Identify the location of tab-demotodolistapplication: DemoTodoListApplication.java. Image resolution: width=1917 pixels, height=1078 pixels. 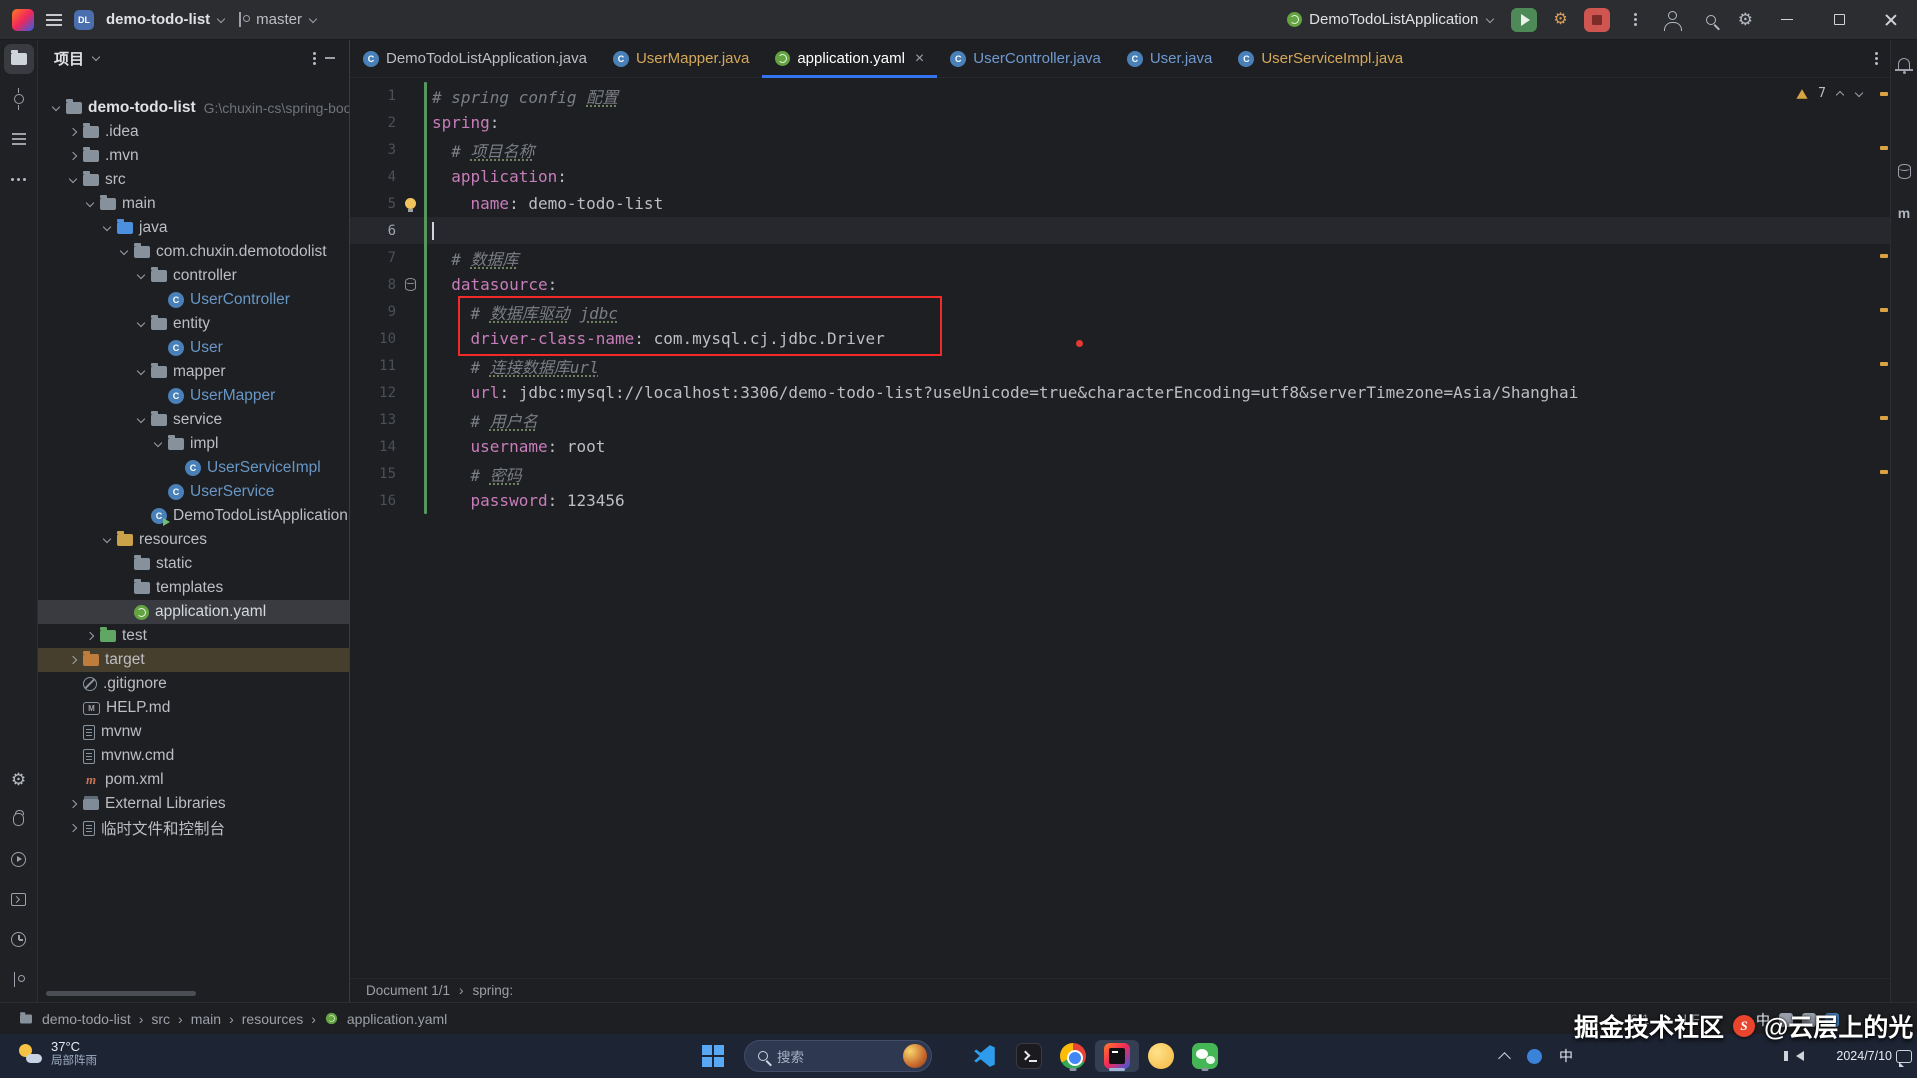
(475, 58).